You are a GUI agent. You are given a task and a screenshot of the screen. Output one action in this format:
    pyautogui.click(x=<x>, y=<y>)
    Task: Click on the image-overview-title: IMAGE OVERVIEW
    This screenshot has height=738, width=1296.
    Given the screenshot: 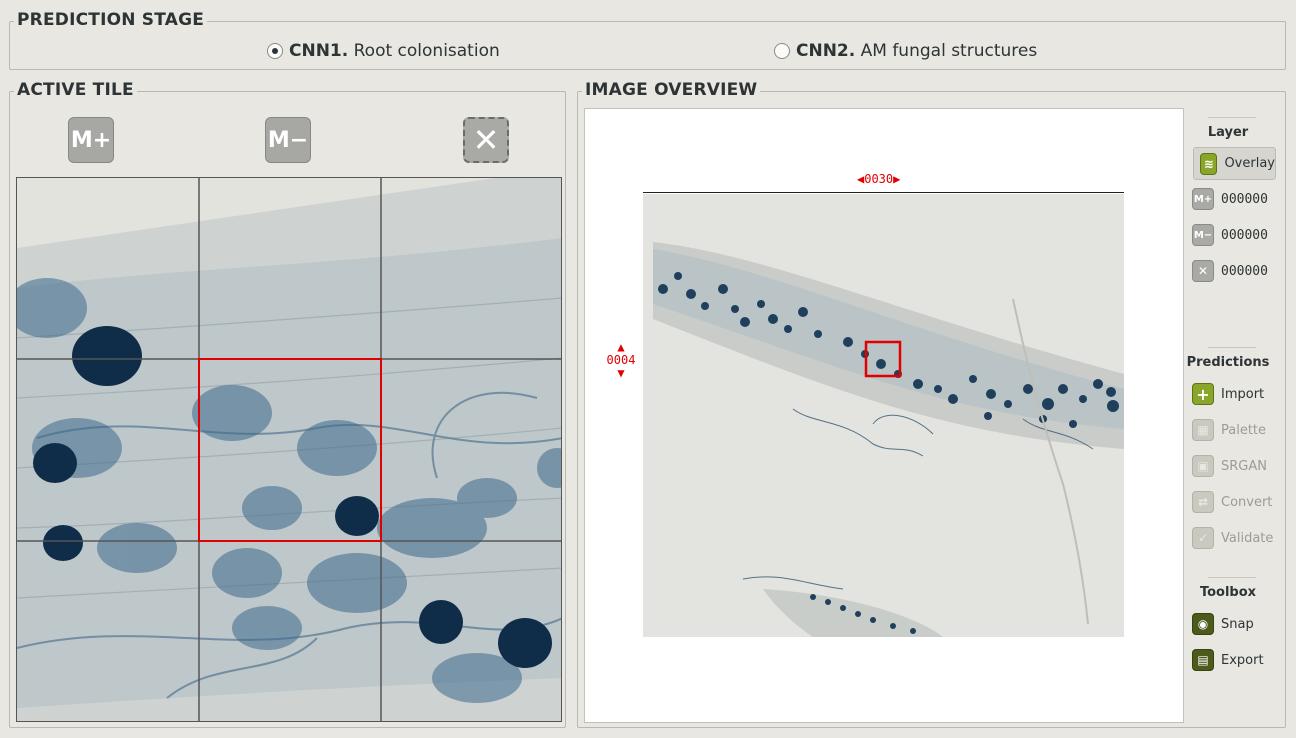 What is the action you would take?
    pyautogui.click(x=671, y=90)
    